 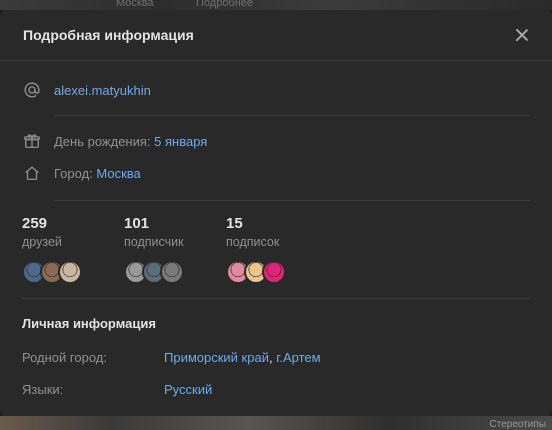 I want to click on background-more-text: Подробнее, so click(x=225, y=4).